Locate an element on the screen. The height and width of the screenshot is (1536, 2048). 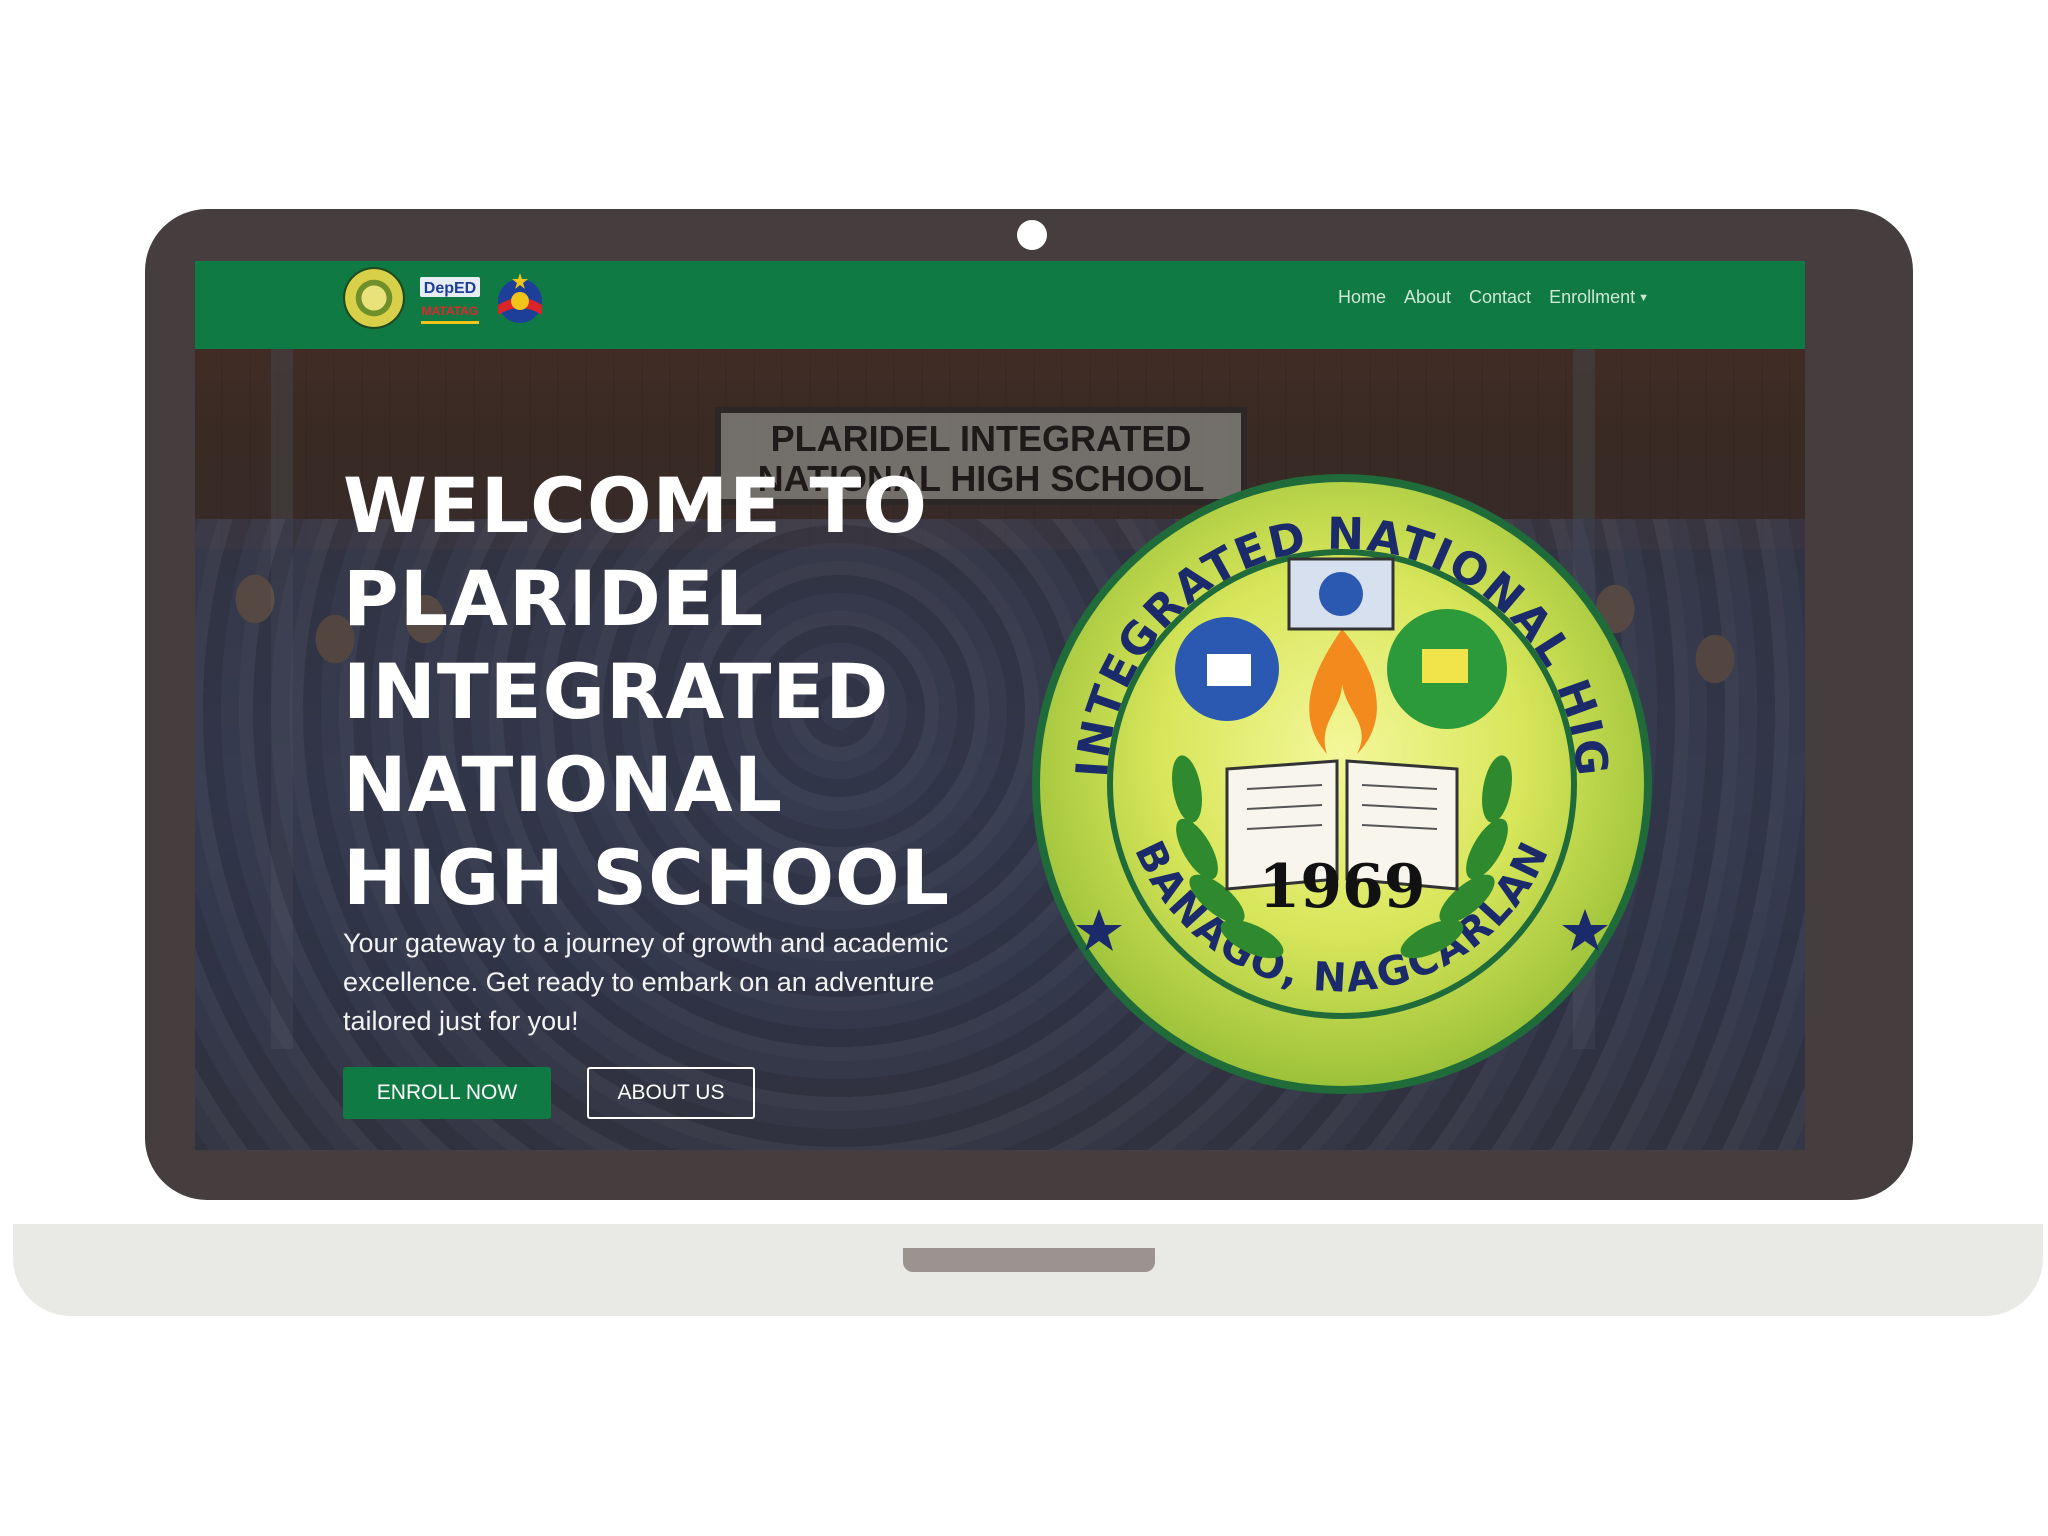
hero-title-line: NATIONAL is located at coordinates (563, 784).